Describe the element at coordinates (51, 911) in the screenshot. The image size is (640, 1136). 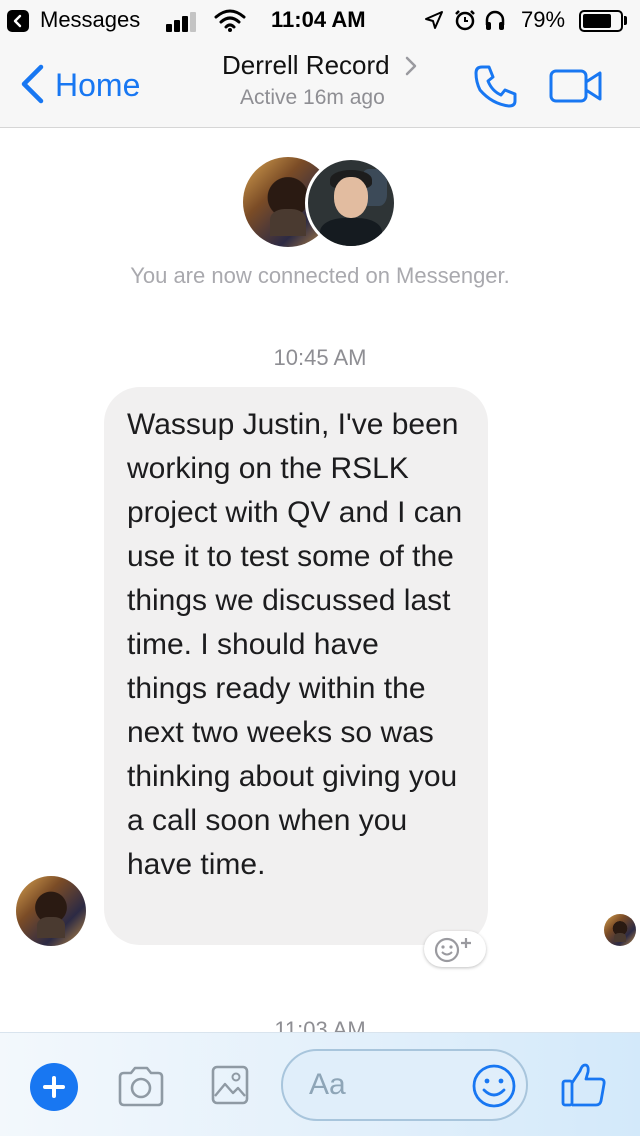
I see `sender-avatar` at that location.